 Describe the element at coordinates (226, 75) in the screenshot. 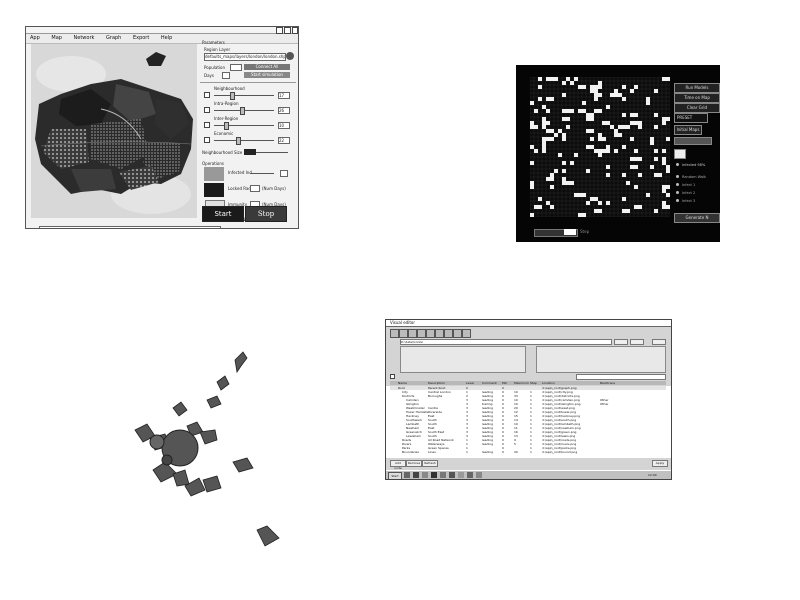

I see `days-input` at that location.